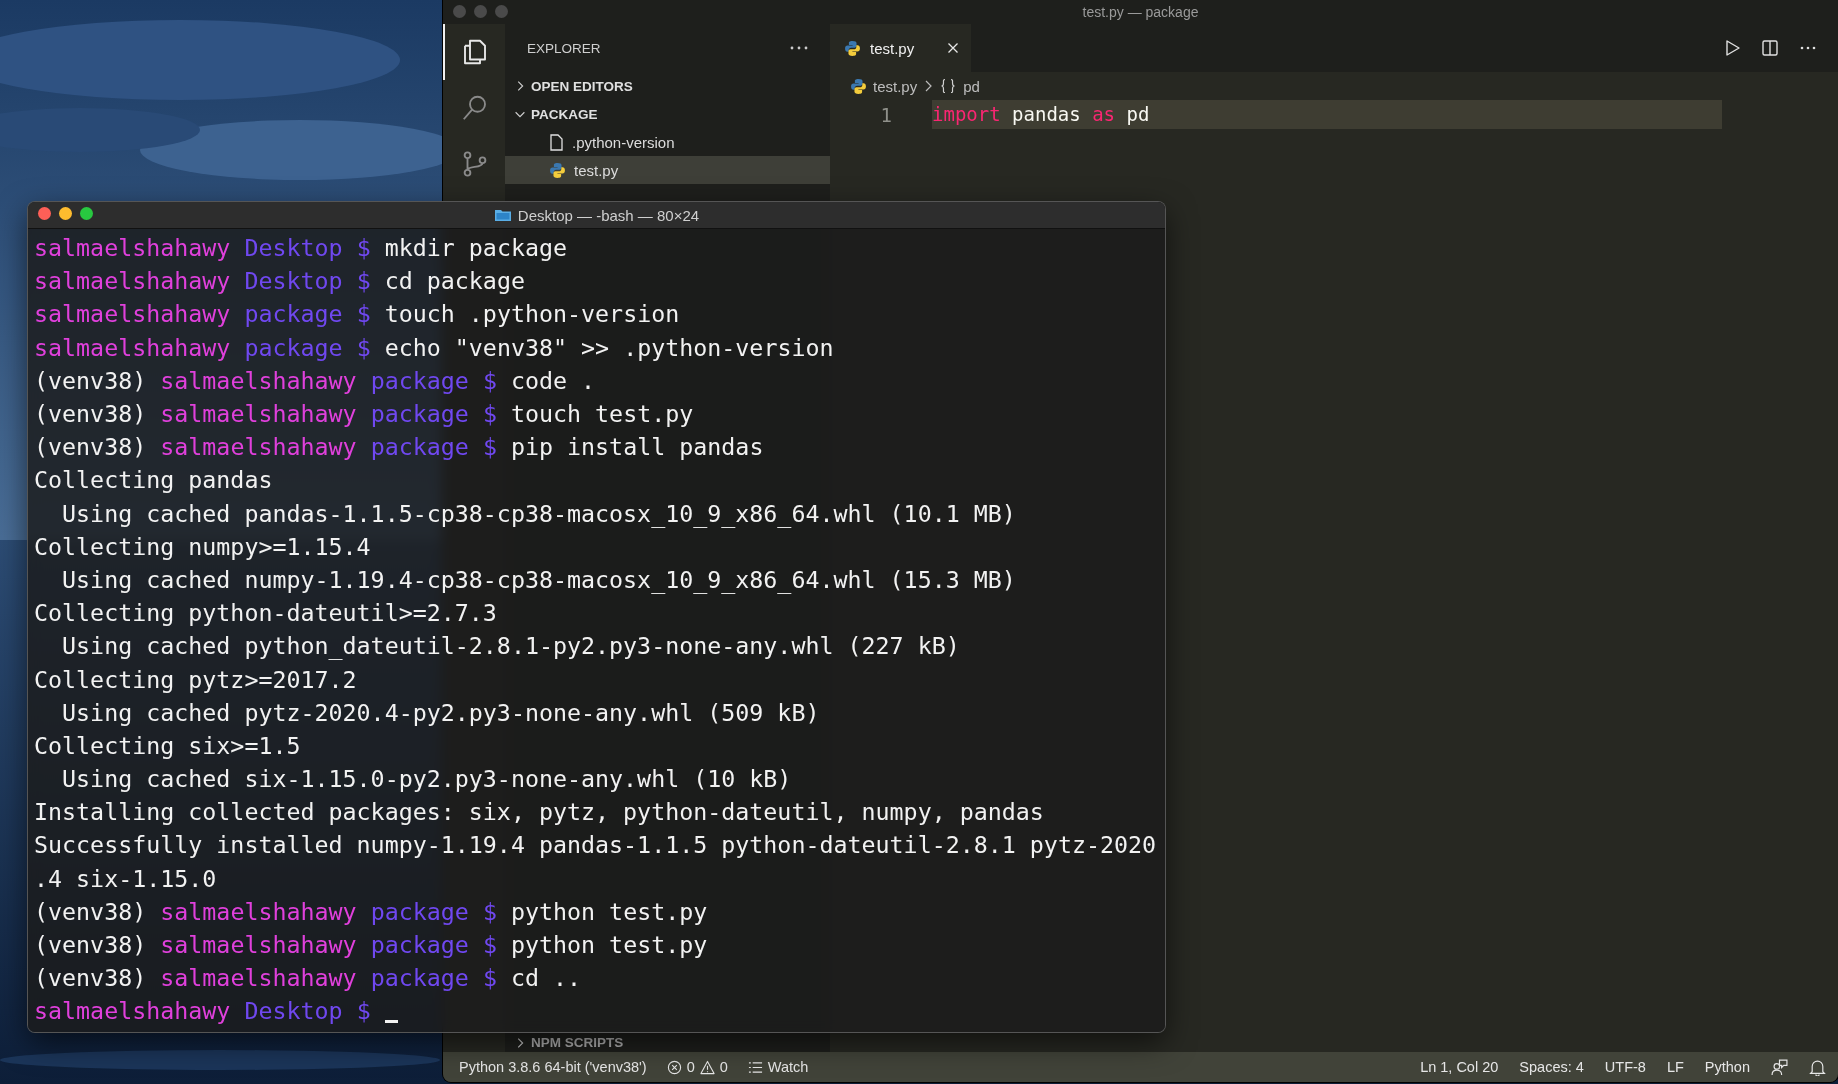 The width and height of the screenshot is (1838, 1084). Describe the element at coordinates (799, 48) in the screenshot. I see `more-icon` at that location.